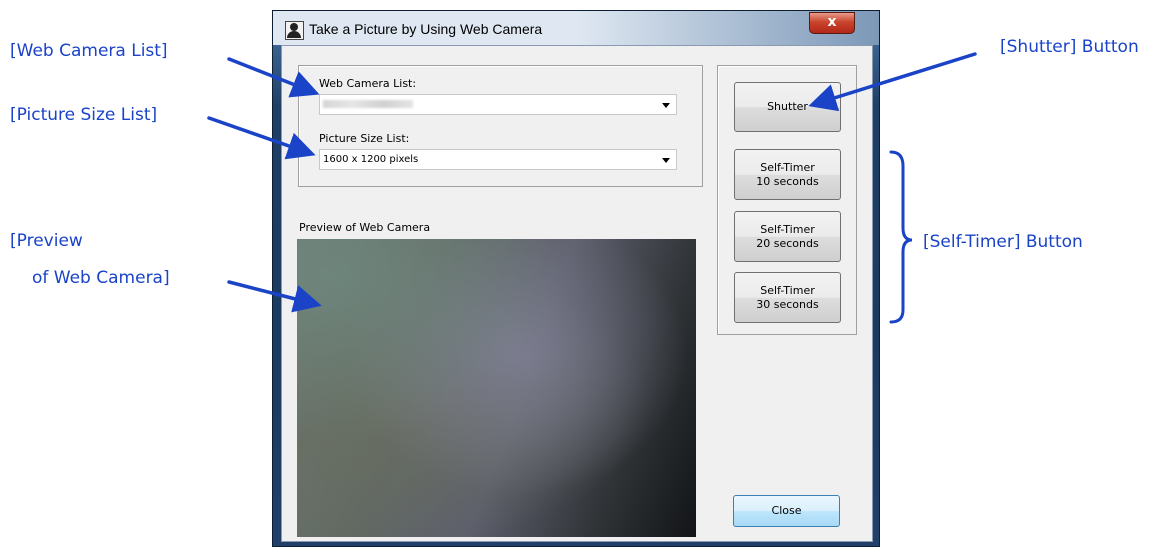  Describe the element at coordinates (901, 237) in the screenshot. I see `brace-self-timer` at that location.